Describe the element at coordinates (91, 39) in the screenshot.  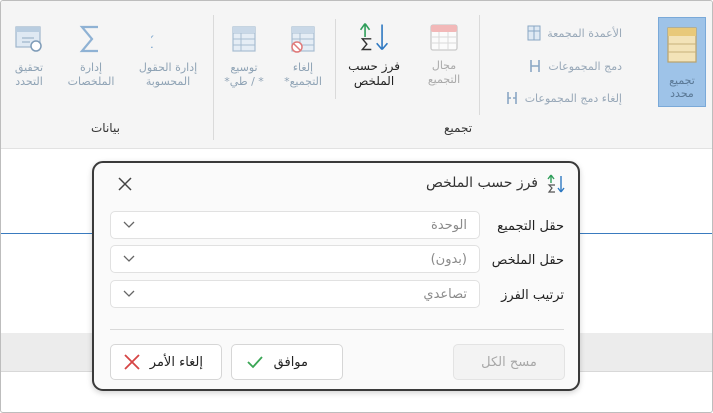
I see `sigma-icon` at that location.